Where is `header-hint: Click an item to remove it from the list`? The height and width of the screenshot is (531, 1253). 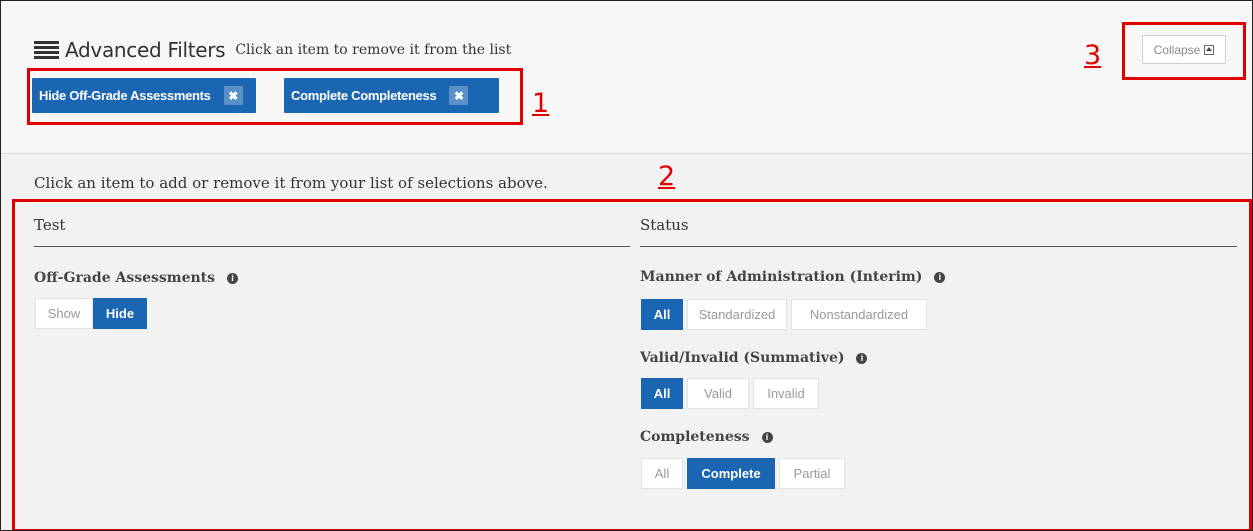 header-hint: Click an item to remove it from the list is located at coordinates (373, 50).